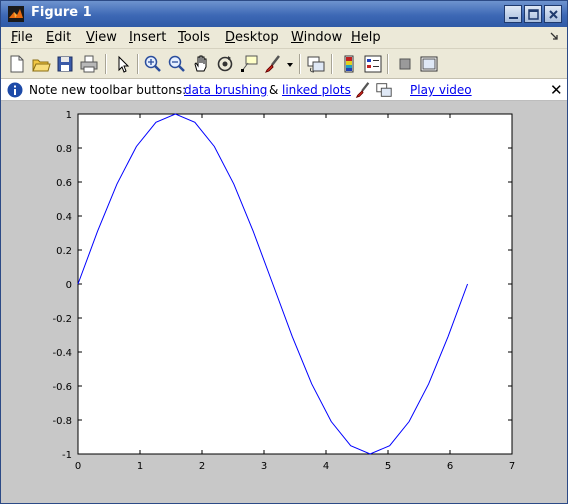 Image resolution: width=568 pixels, height=504 pixels. Describe the element at coordinates (108, 90) in the screenshot. I see `info-note-text: Note new toolbar buttons:` at that location.